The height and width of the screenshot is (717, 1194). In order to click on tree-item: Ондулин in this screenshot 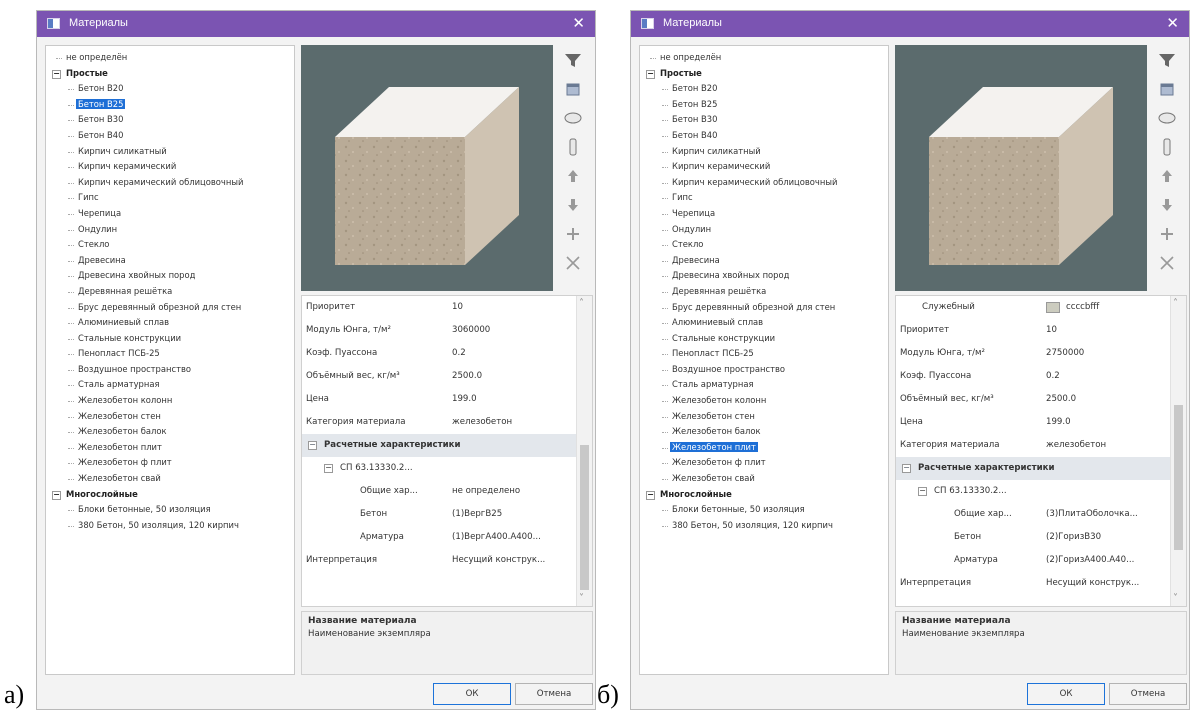, I will do `click(764, 230)`.